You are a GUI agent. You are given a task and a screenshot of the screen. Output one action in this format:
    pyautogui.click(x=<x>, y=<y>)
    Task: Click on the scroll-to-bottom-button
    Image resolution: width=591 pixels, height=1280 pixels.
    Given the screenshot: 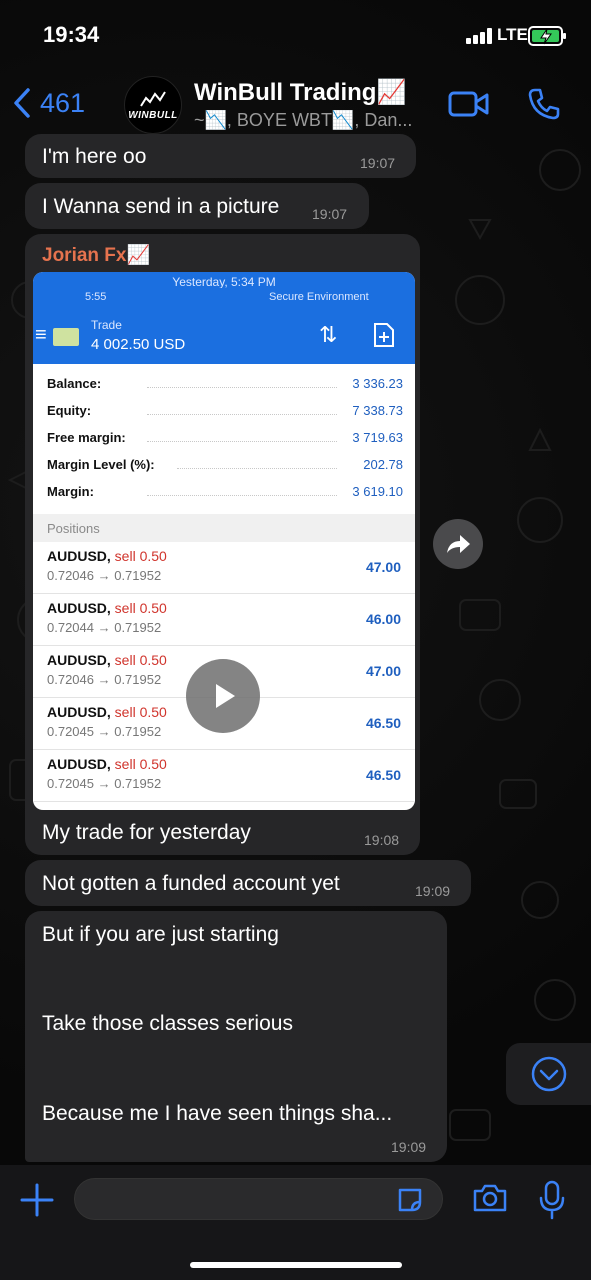 What is the action you would take?
    pyautogui.click(x=548, y=1074)
    